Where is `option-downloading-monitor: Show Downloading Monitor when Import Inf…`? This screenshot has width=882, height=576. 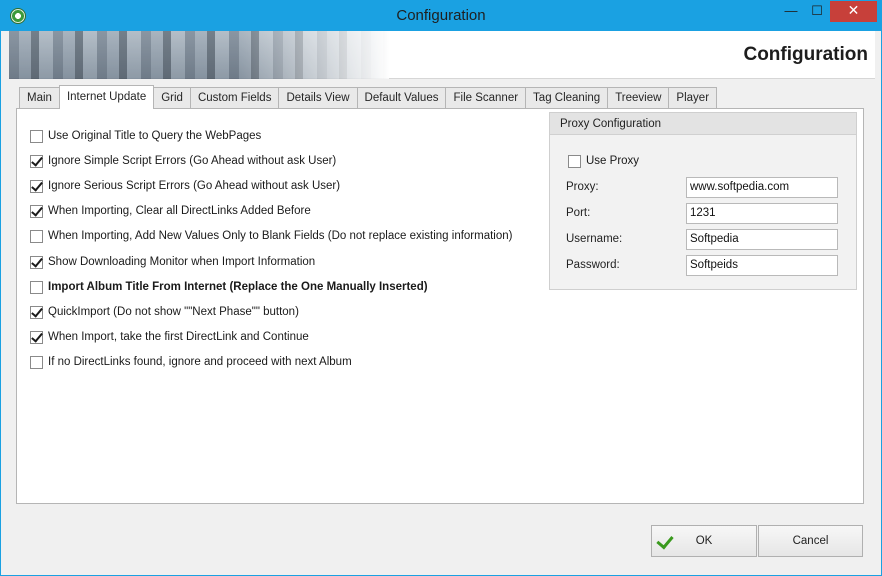
option-downloading-monitor: Show Downloading Monitor when Import Inf… is located at coordinates (172, 262).